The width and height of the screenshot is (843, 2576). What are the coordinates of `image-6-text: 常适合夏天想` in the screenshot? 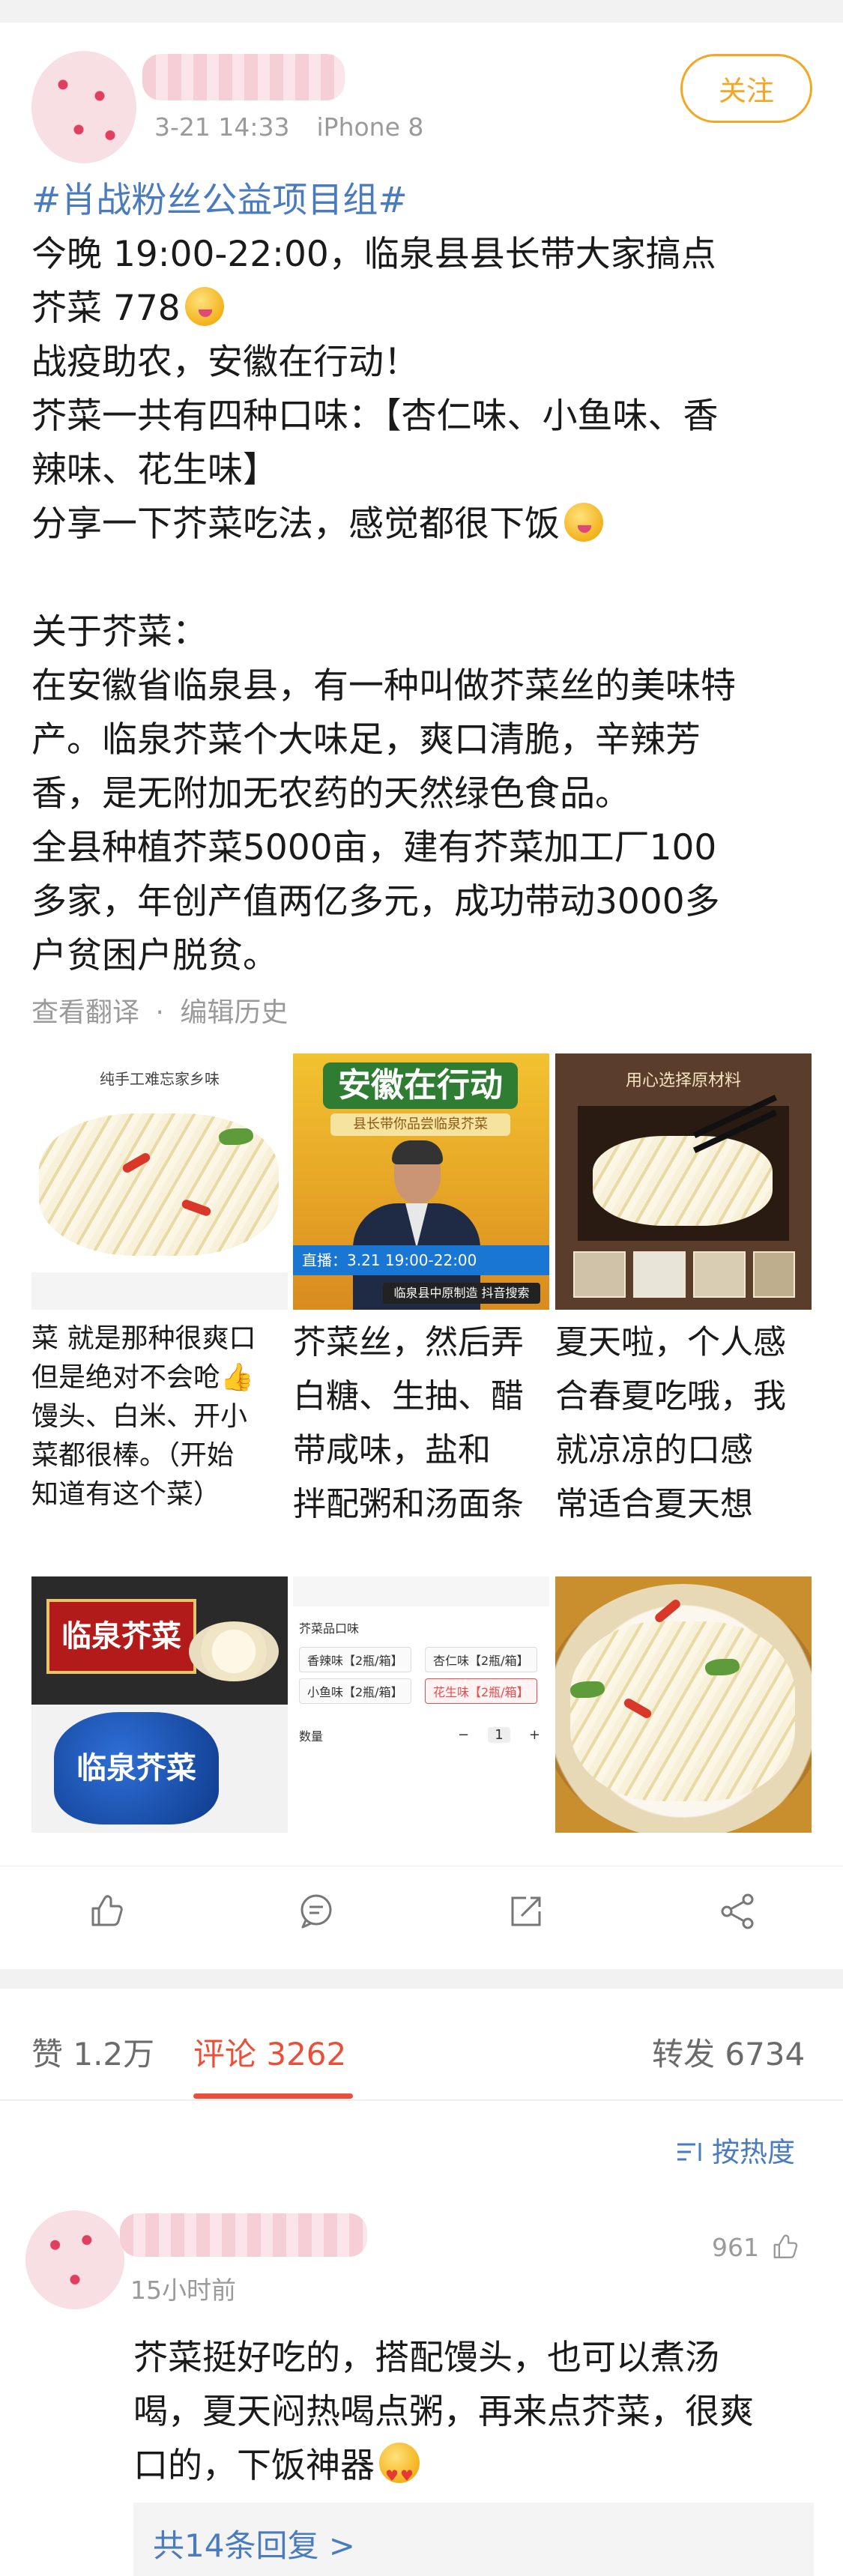 It's located at (654, 1504).